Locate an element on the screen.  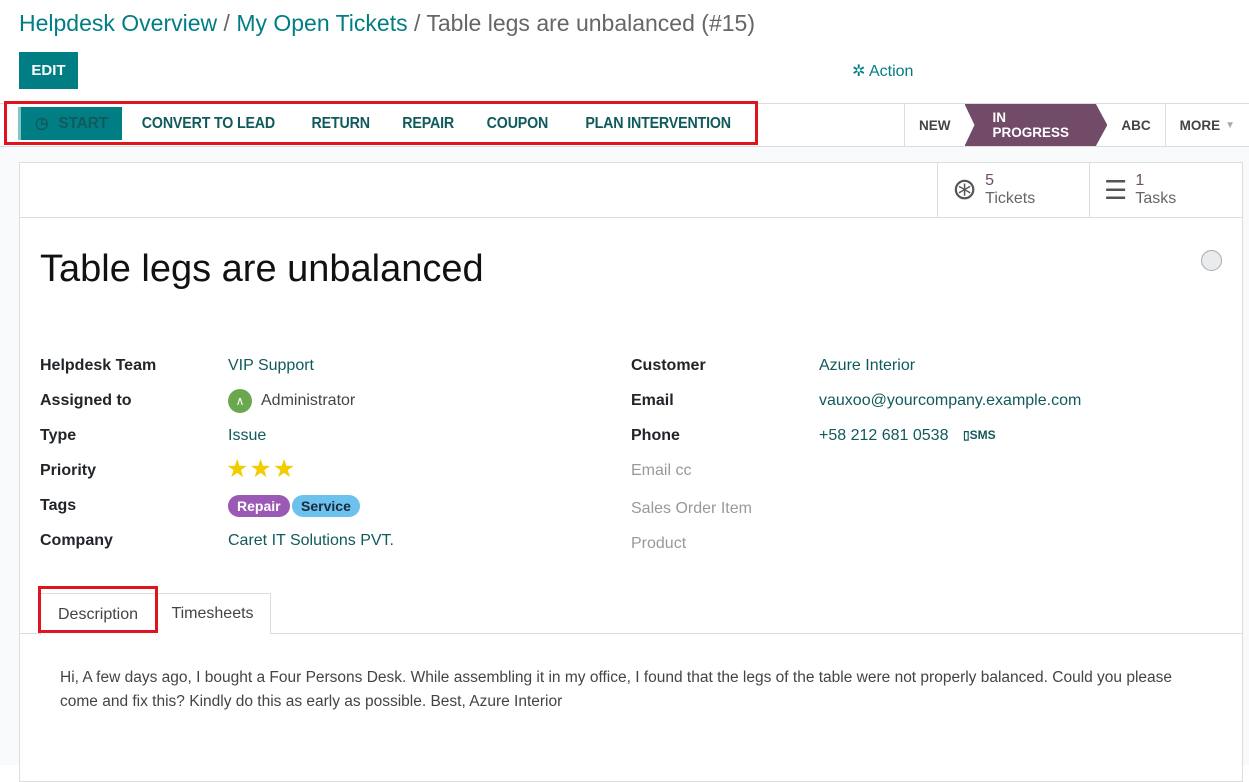
ticket-title: Table legs are unbalanced is located at coordinates (262, 269).